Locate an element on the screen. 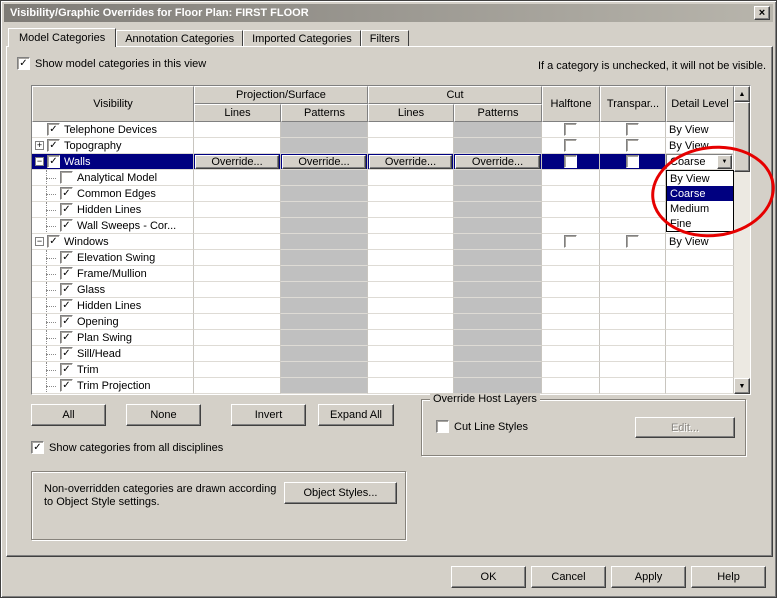  header-detail-level: Detail Level is located at coordinates (700, 104).